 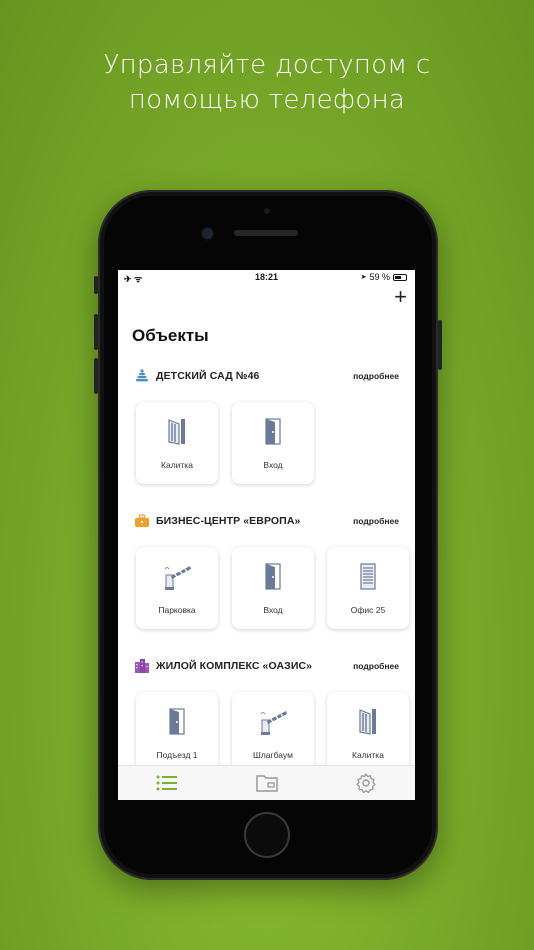 I want to click on pyramid-toy-icon, so click(x=142, y=375).